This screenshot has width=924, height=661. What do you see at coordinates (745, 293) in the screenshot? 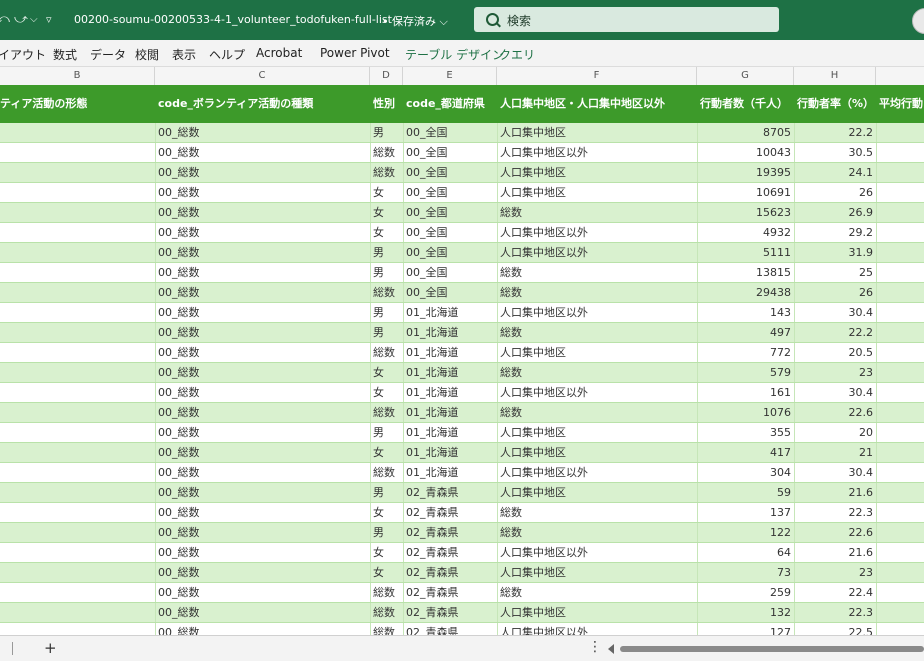
I see `cell-g: 29438` at bounding box center [745, 293].